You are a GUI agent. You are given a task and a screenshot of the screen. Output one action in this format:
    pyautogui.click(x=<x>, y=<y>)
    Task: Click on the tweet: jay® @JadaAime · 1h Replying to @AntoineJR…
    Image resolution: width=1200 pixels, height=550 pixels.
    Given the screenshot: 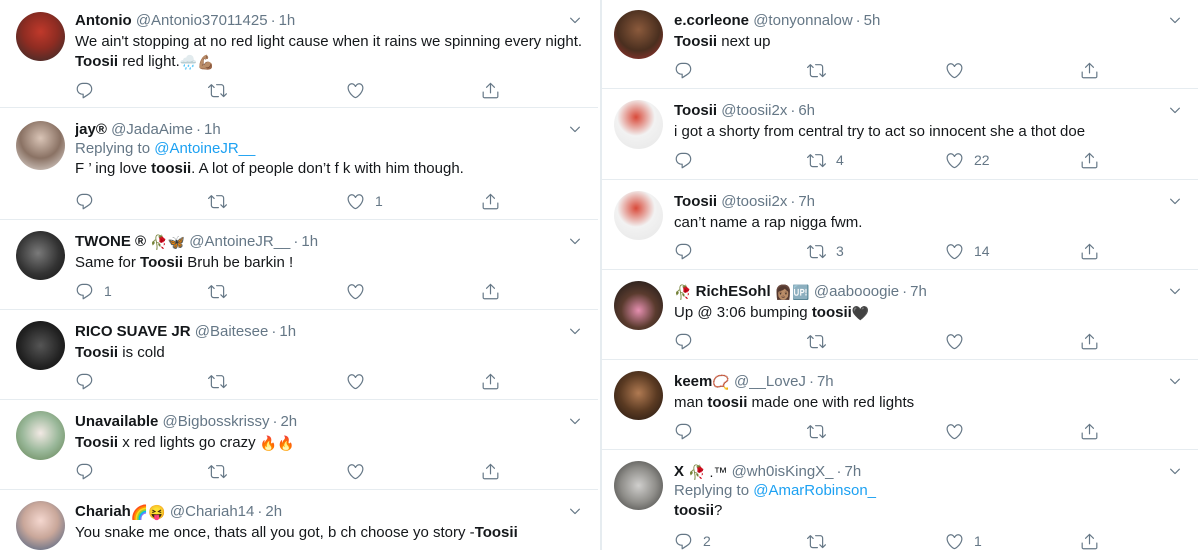 What is the action you would take?
    pyautogui.click(x=299, y=164)
    